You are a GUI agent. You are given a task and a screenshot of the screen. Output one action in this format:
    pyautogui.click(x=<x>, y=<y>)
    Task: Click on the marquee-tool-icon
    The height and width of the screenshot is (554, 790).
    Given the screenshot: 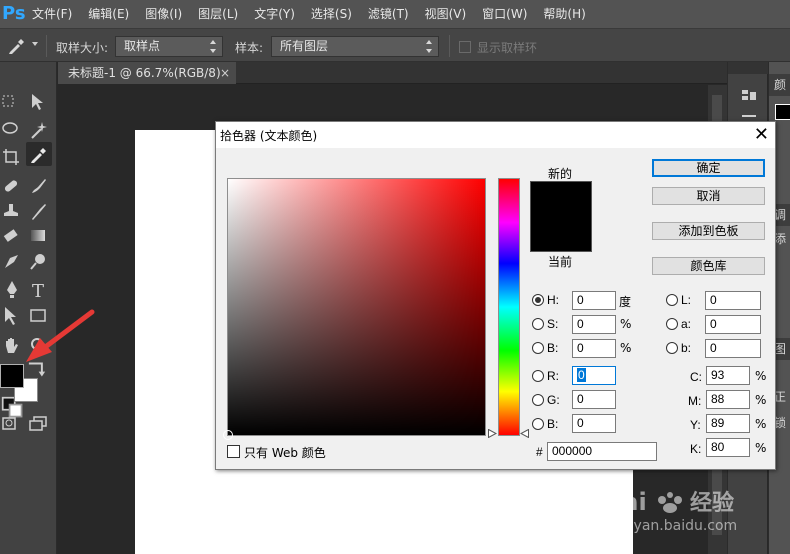 What is the action you would take?
    pyautogui.click(x=13, y=102)
    